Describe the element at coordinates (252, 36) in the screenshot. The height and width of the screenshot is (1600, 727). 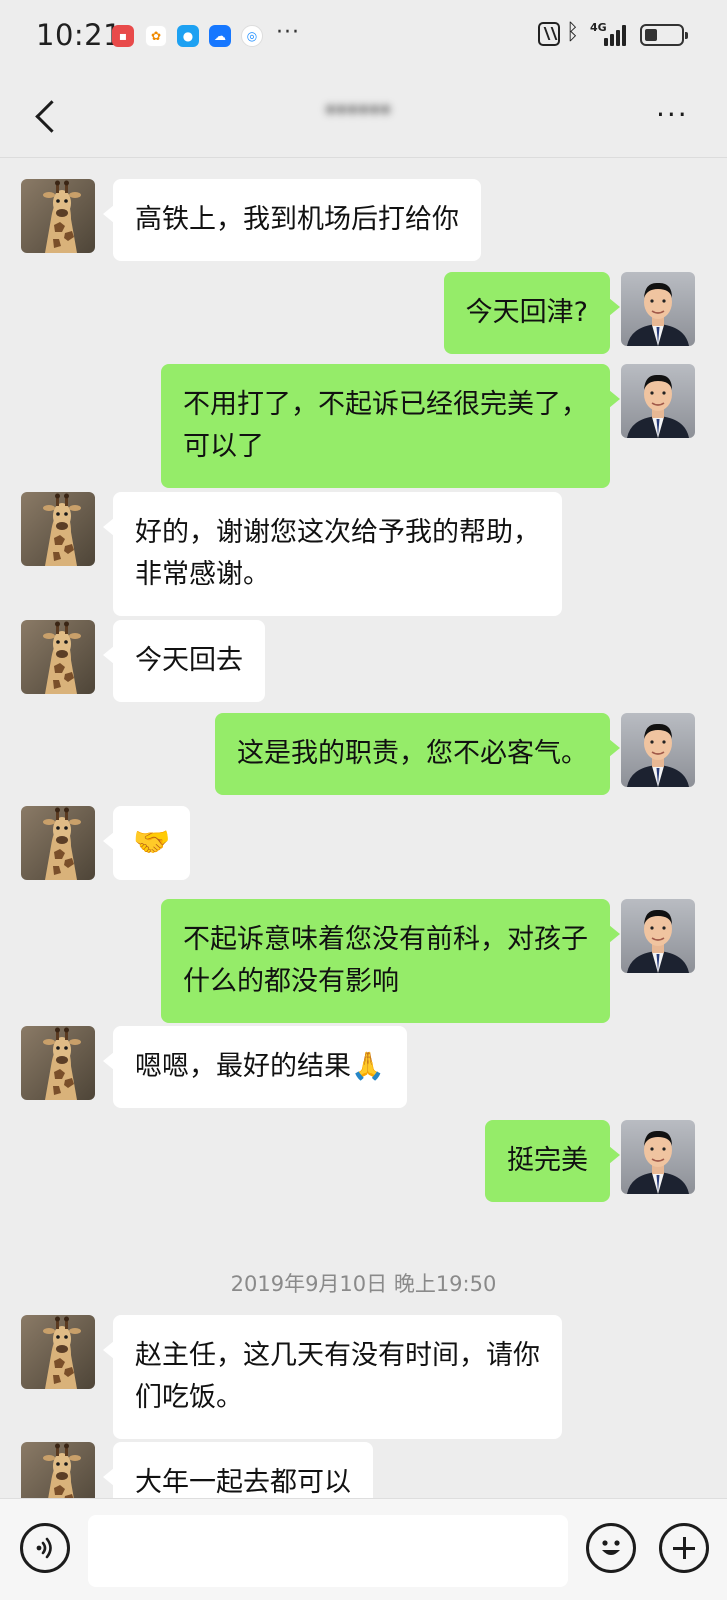
I see `browser-icon: ◎` at that location.